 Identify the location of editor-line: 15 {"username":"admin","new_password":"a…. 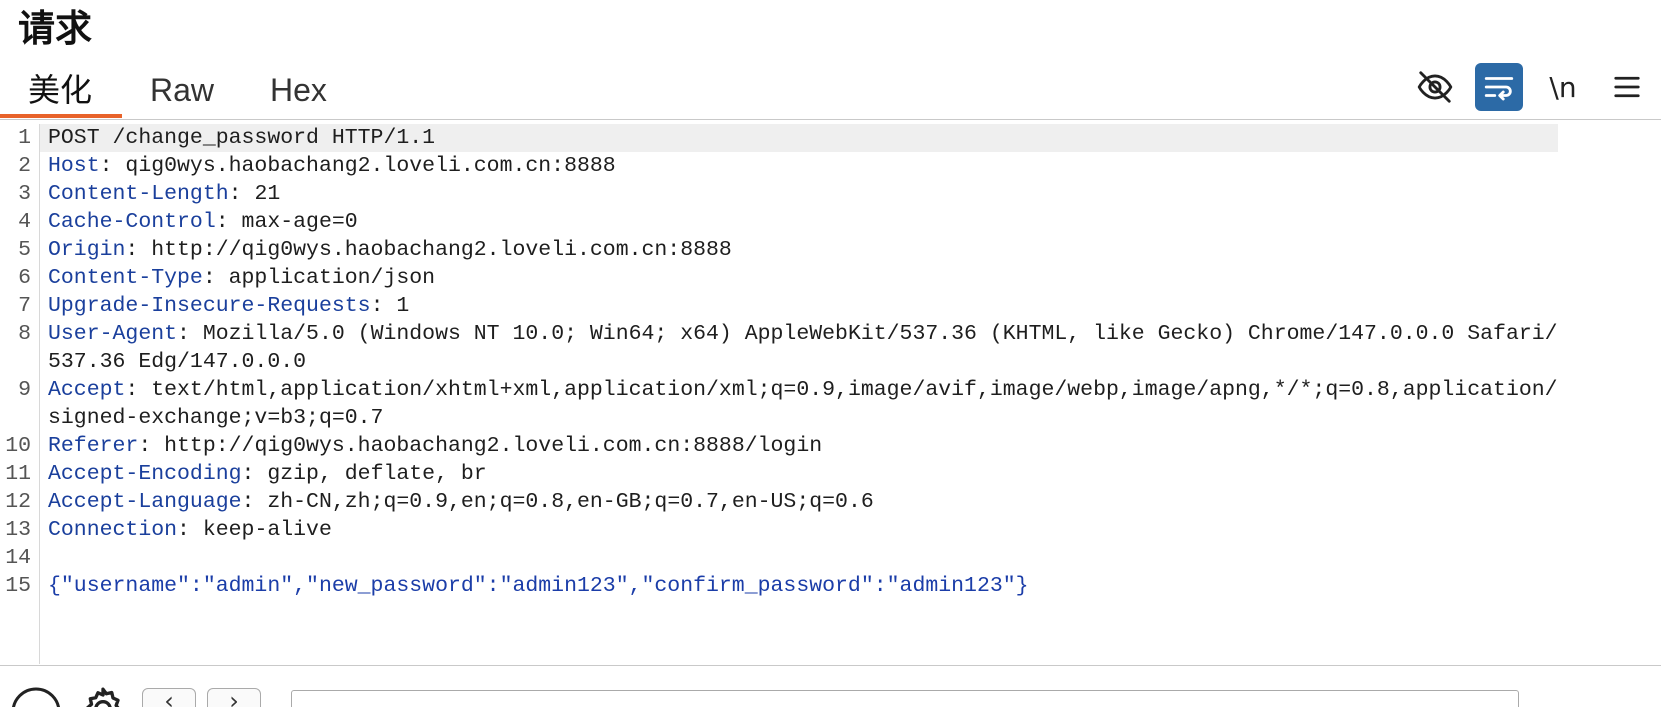
(830, 586).